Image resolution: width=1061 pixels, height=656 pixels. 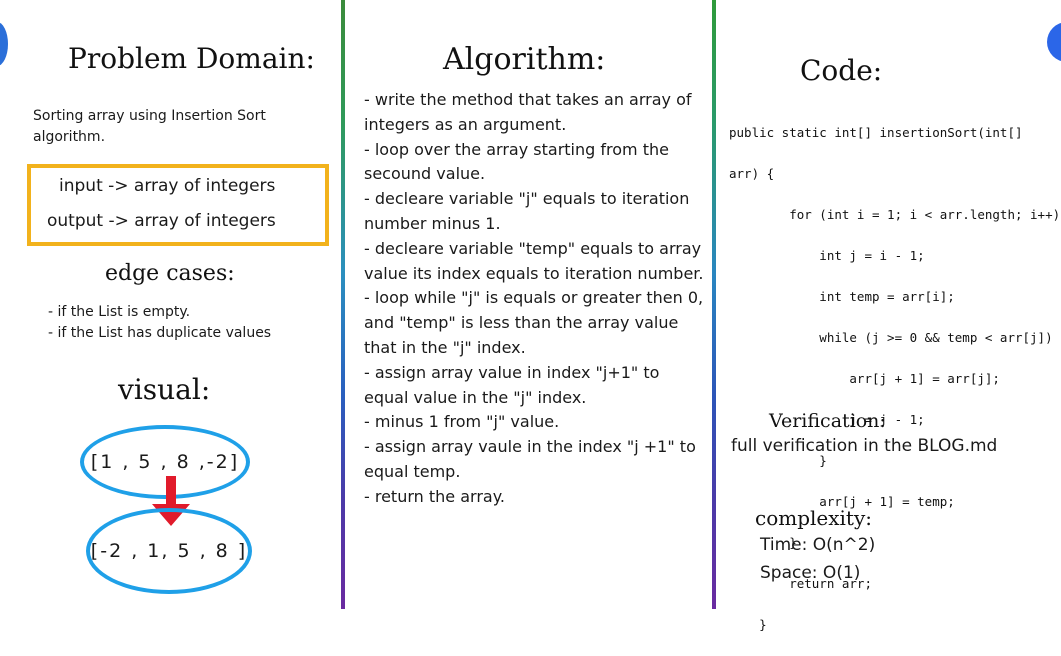 What do you see at coordinates (119, 312) in the screenshot?
I see `edge-case-item: - if the List is empty.` at bounding box center [119, 312].